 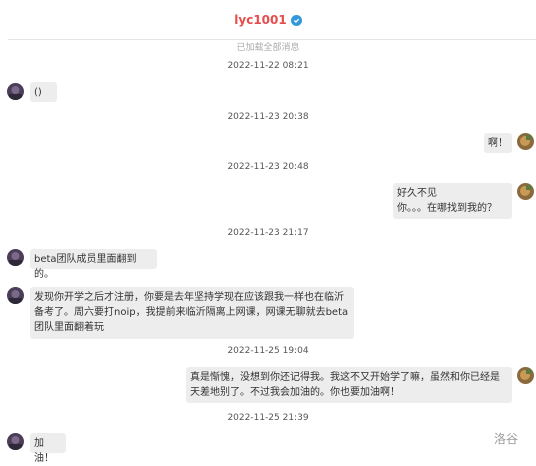 What do you see at coordinates (268, 48) in the screenshot?
I see `all-messages-loaded-text: 已加载全部消息` at bounding box center [268, 48].